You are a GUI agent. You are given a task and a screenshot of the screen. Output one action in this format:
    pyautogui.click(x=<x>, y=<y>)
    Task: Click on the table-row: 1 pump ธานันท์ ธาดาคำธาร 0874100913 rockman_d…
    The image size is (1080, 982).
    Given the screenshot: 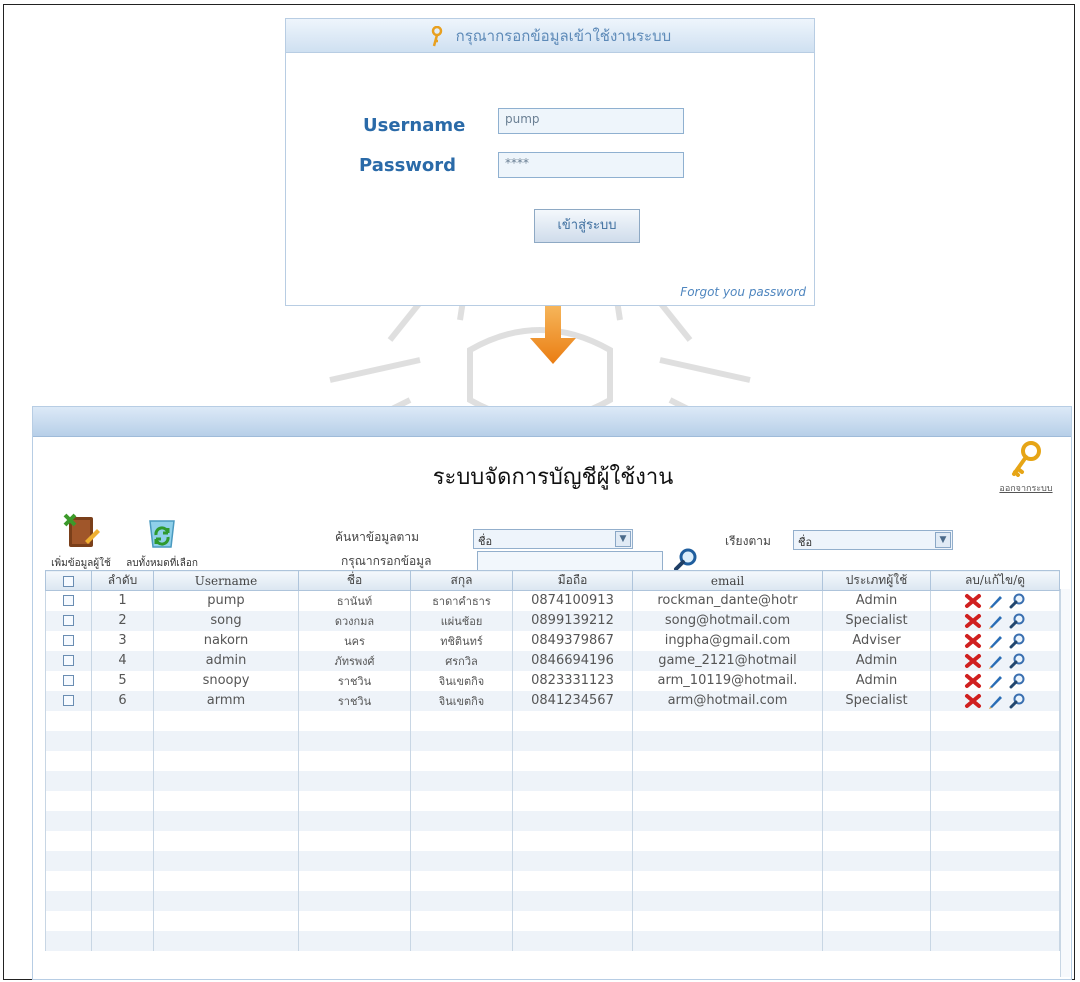 What is the action you would take?
    pyautogui.click(x=552, y=600)
    